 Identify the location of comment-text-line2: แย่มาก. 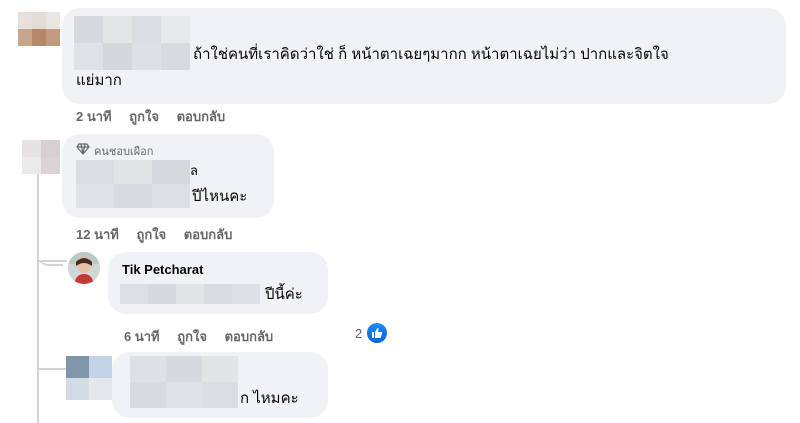
(99, 80).